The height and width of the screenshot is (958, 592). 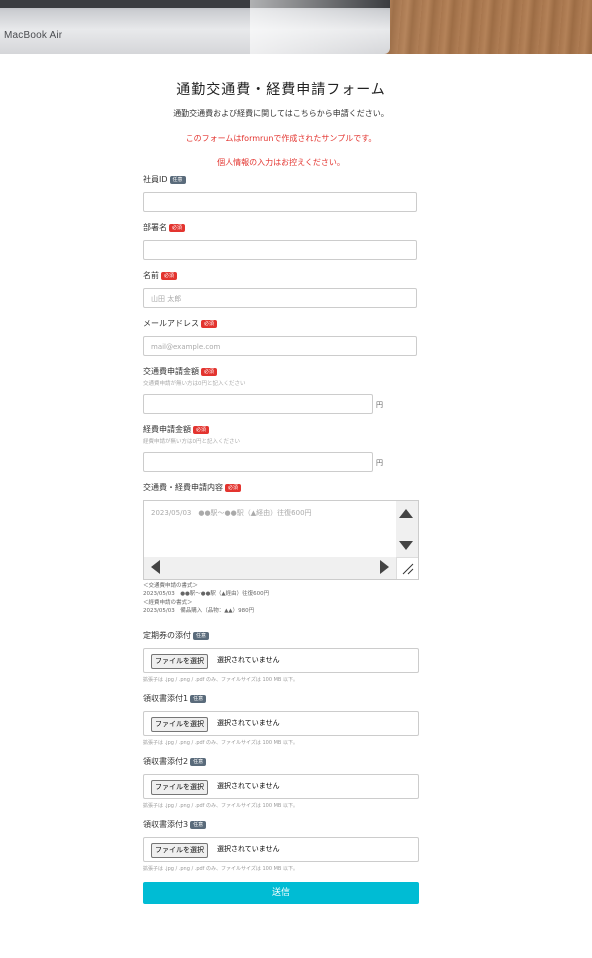 I want to click on details-textarea: 2023/05/03 ●●駅〜●●駅（▲経由）往復600円, so click(x=281, y=540).